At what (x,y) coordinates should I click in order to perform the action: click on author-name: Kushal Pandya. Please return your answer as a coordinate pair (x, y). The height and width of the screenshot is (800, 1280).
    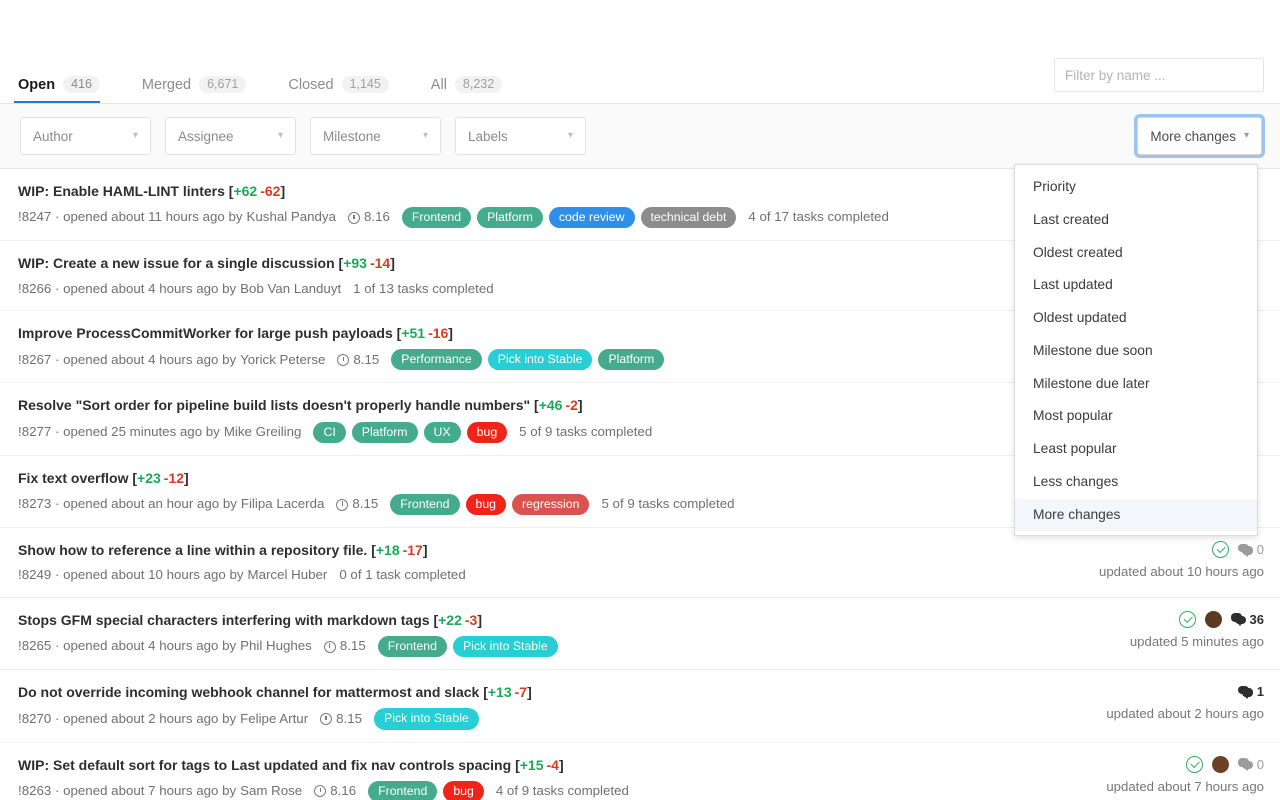
    Looking at the image, I should click on (291, 217).